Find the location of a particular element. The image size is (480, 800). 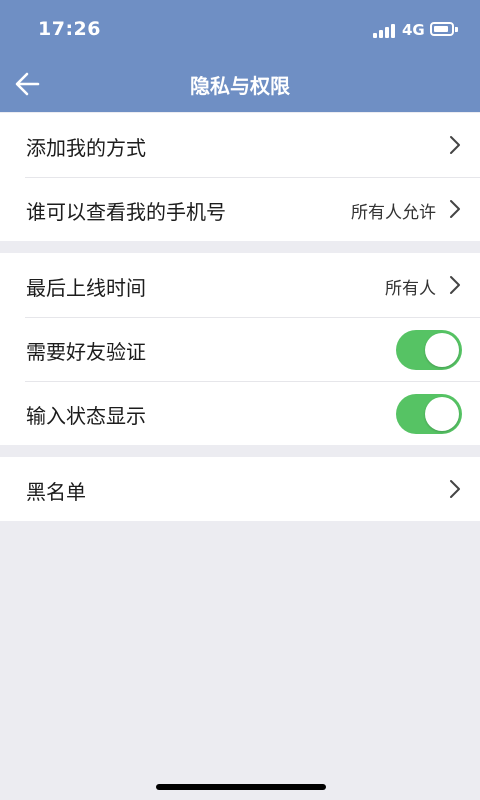

page-title: 隐私与权限 is located at coordinates (240, 86).